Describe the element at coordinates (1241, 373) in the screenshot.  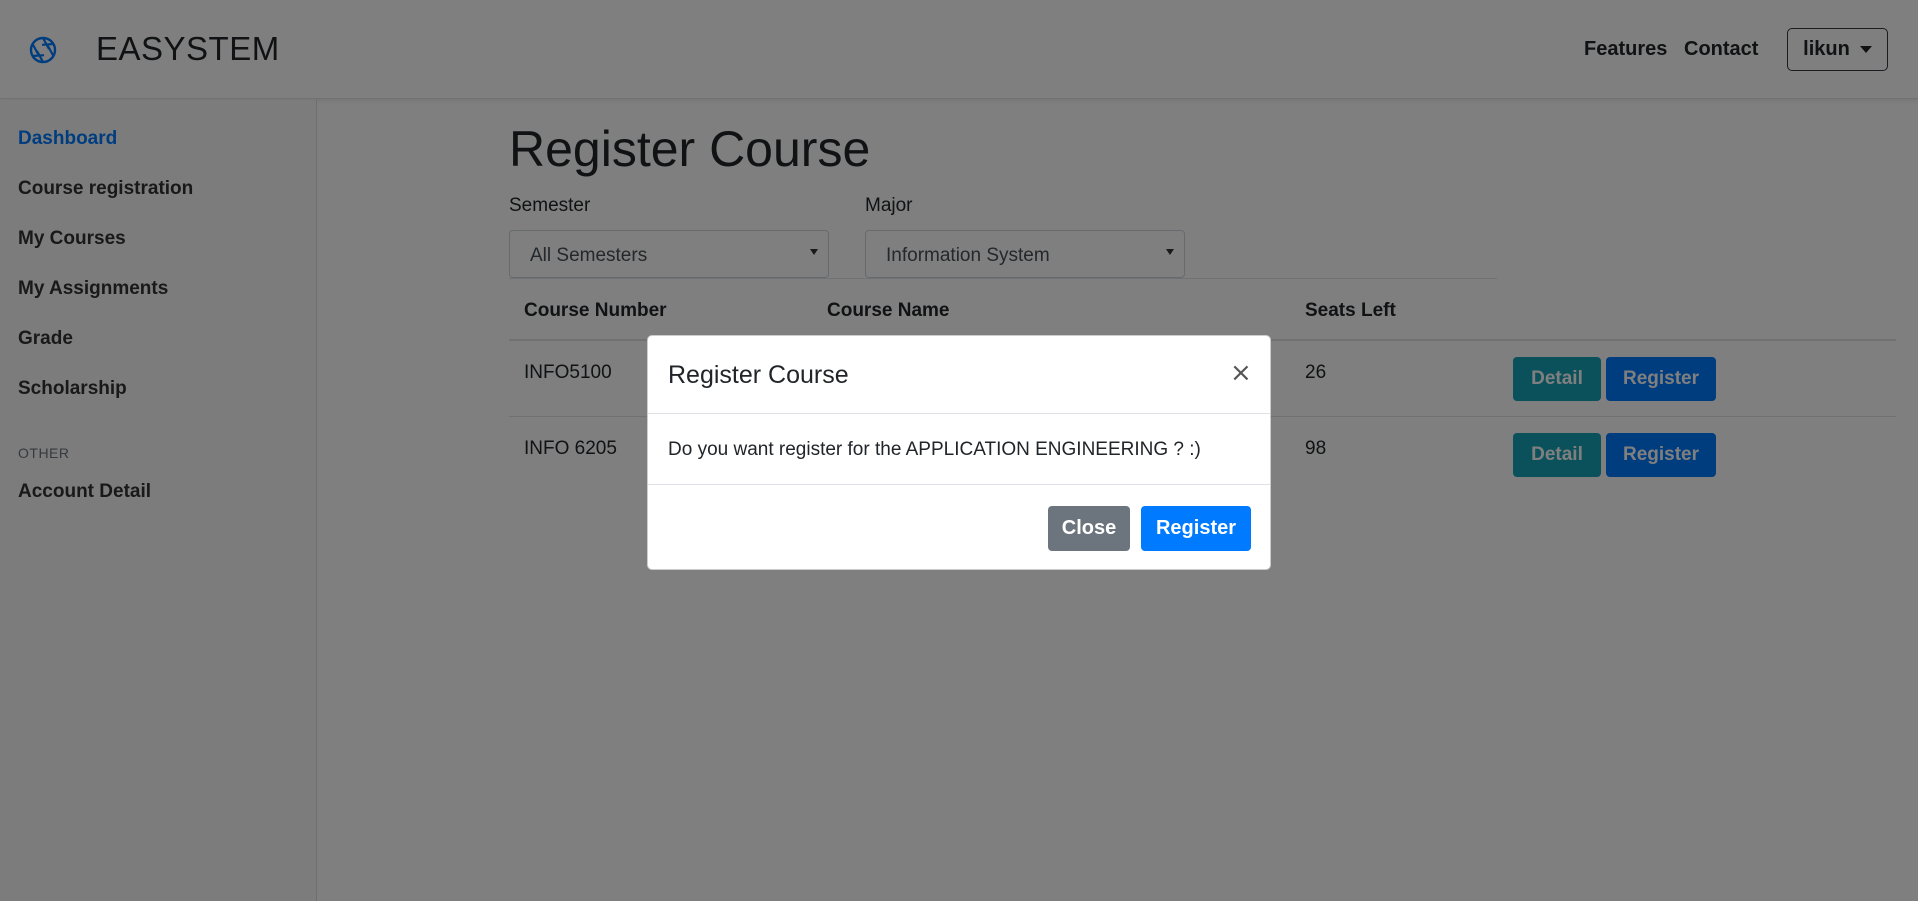
I see `close-icon: ×` at that location.